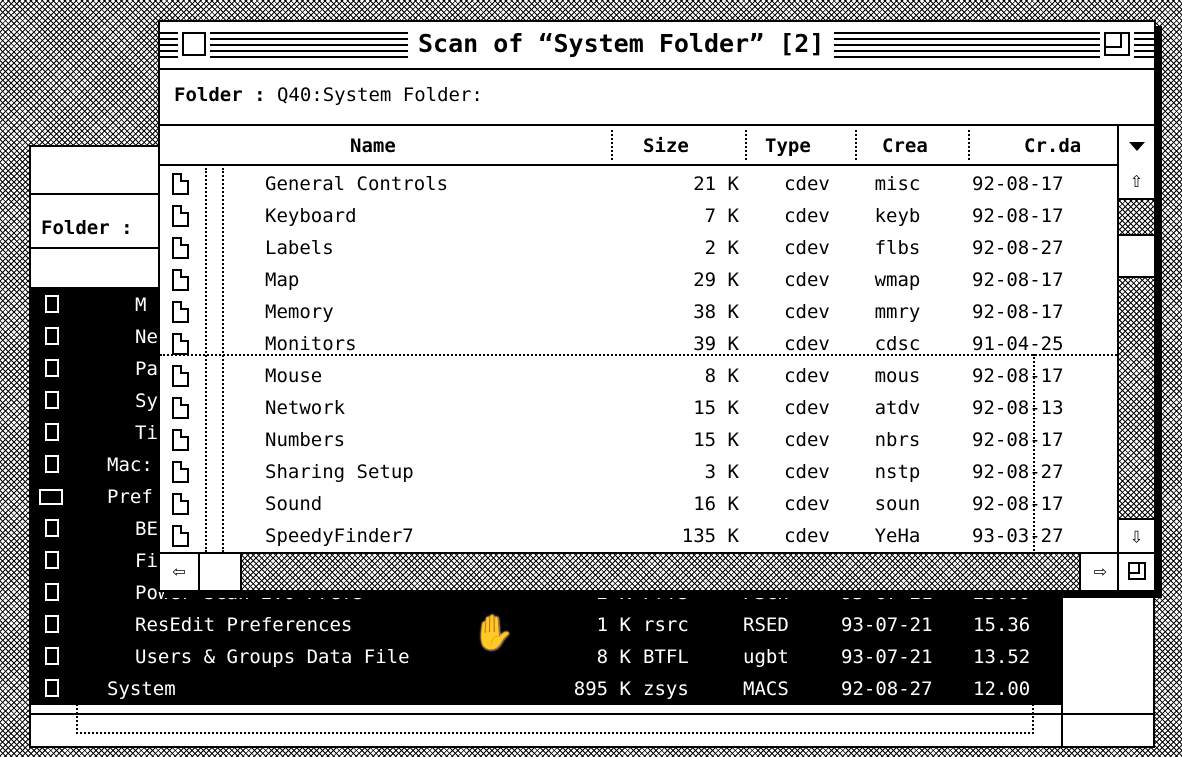  I want to click on vertical-scrollbar: ⇧ ⇩, so click(1136, 359).